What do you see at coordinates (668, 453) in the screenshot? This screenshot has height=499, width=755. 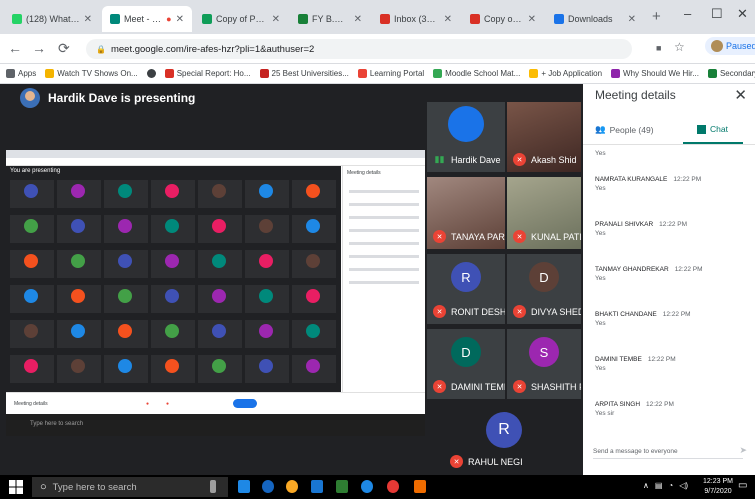 I see `chat-input: Send a message to everyone` at bounding box center [668, 453].